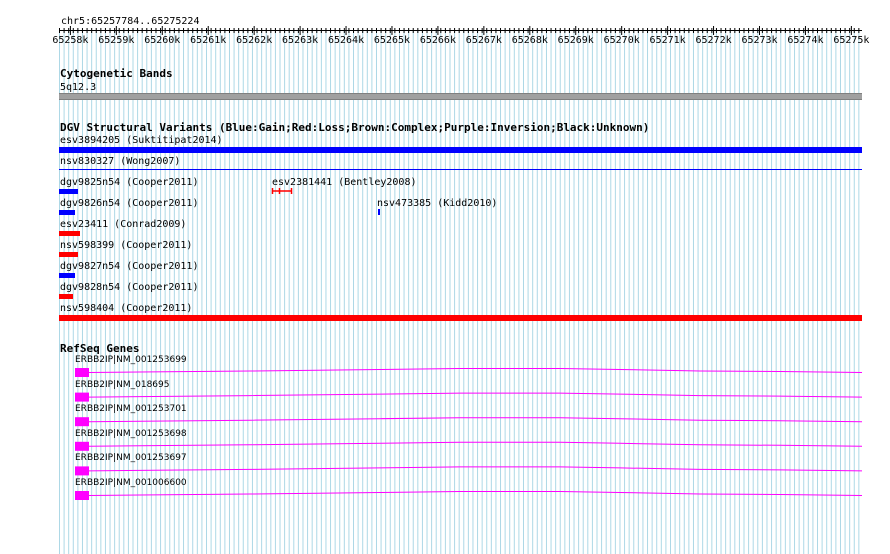 This screenshot has width=890, height=554. I want to click on variant-label: dgv9826n54 (Cooper2011), so click(129, 203).